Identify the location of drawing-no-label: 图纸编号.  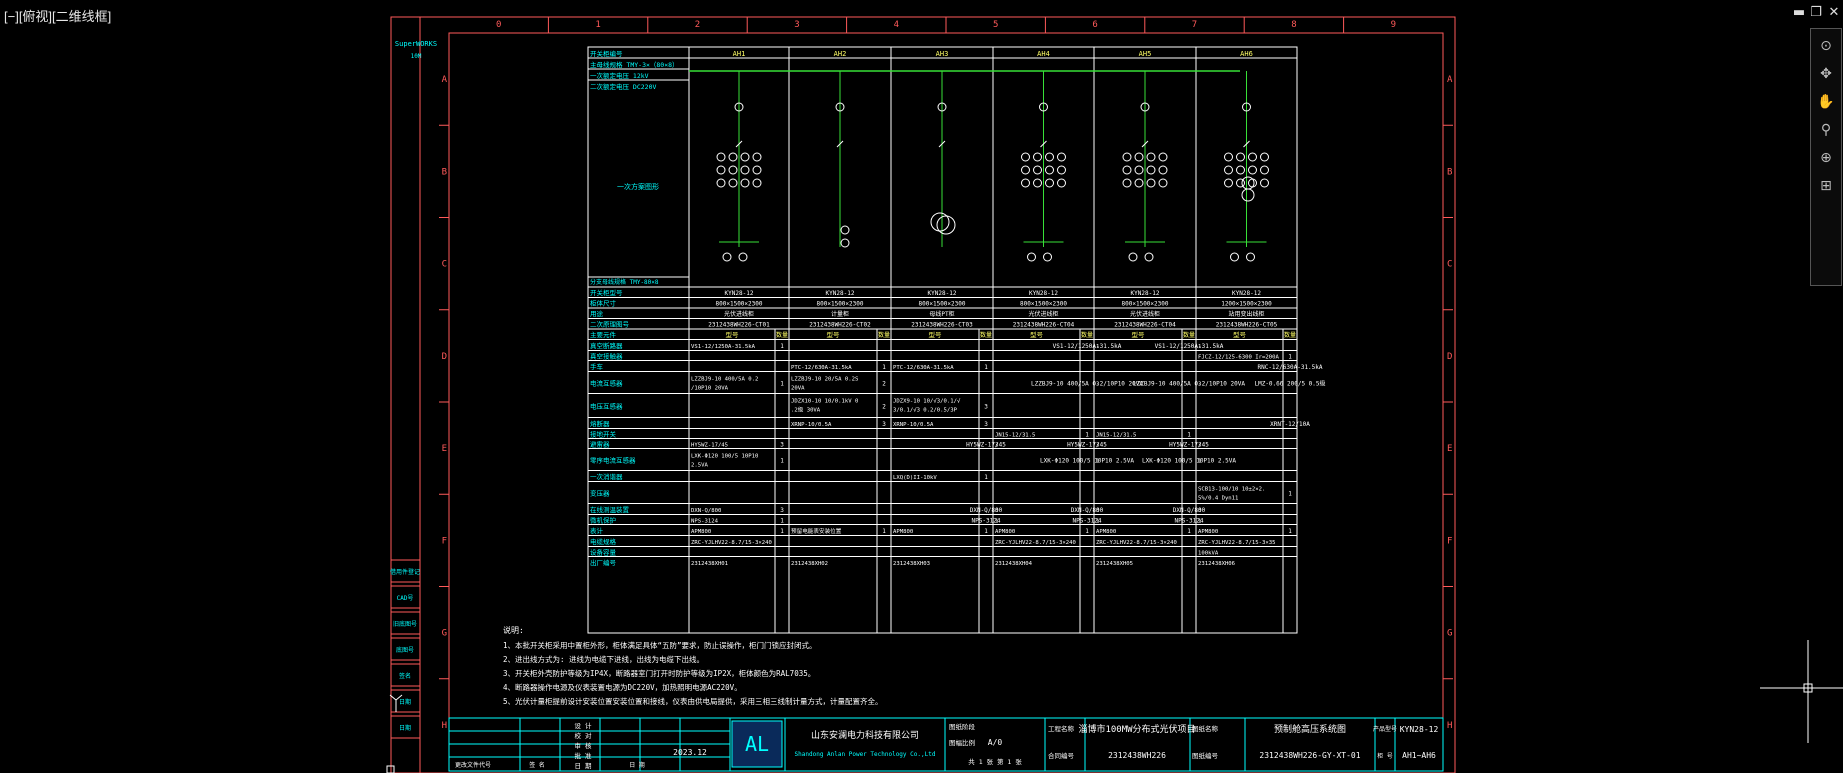
(1205, 755).